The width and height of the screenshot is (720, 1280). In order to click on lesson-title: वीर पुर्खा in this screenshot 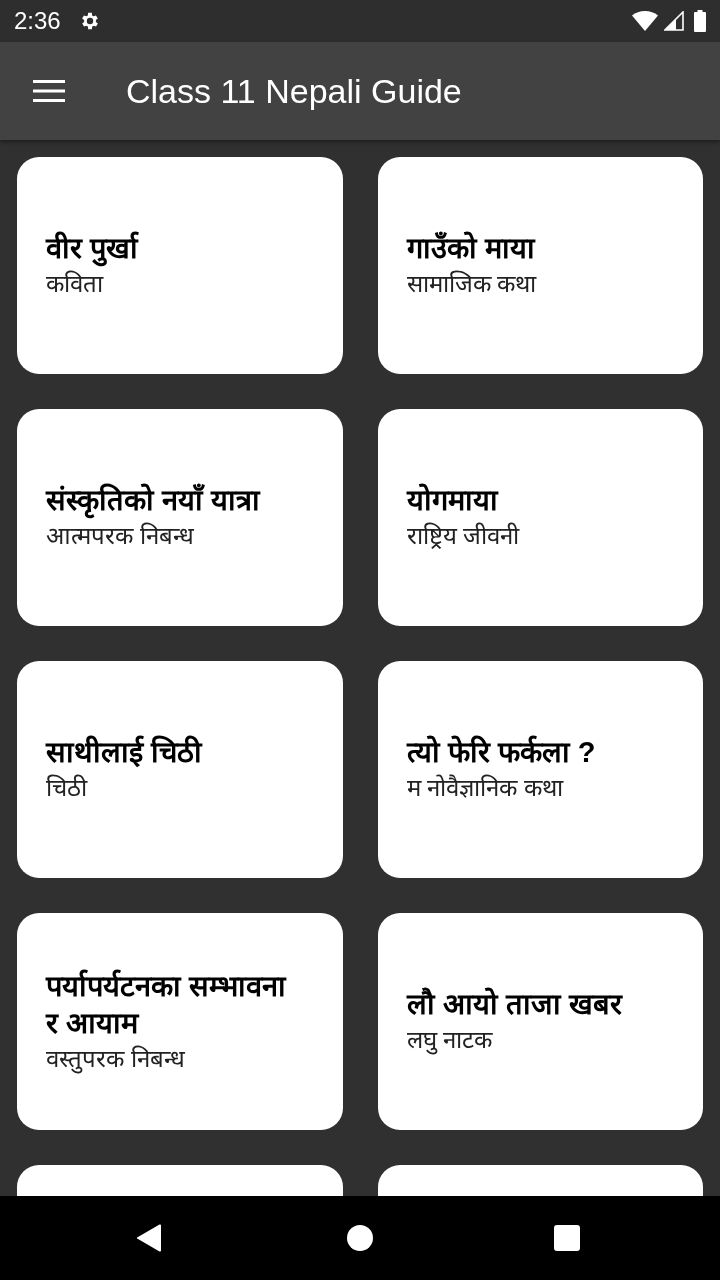, I will do `click(174, 248)`.